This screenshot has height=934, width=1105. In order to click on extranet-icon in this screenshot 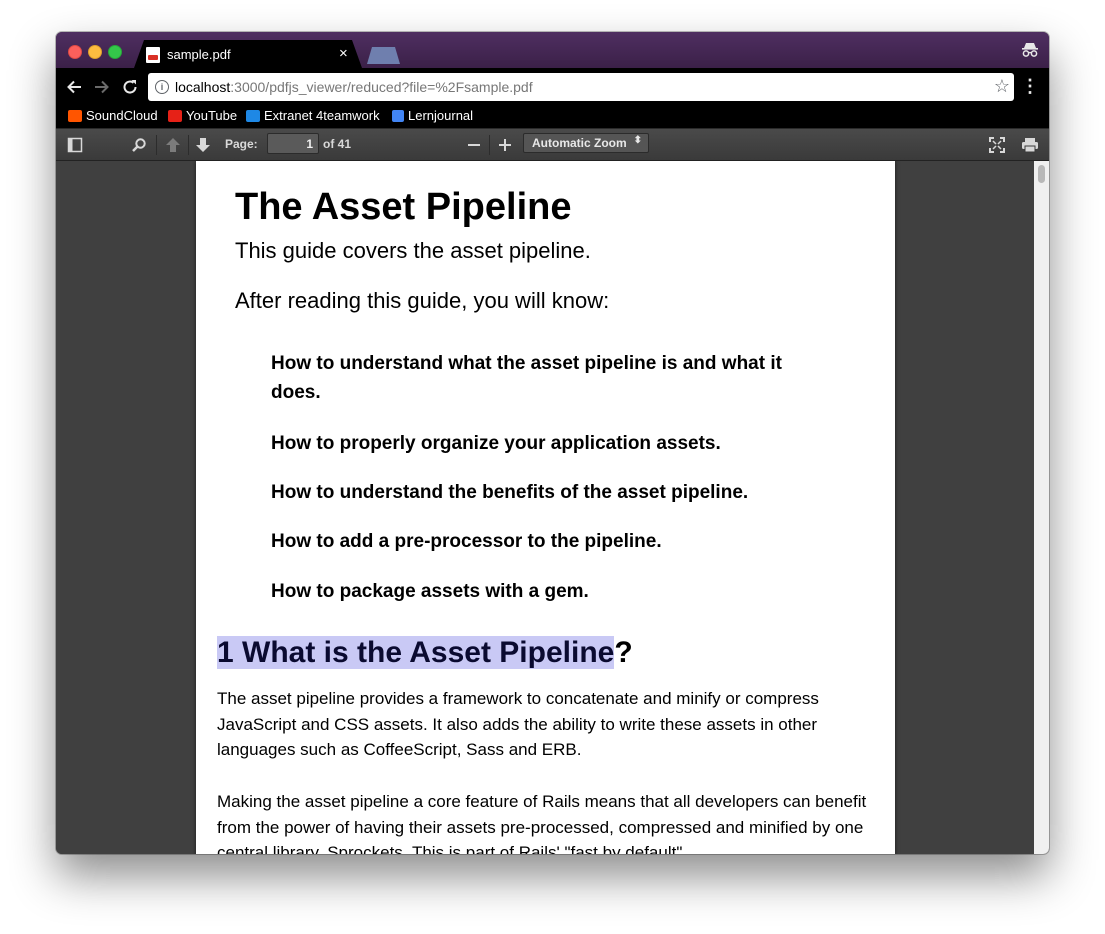, I will do `click(253, 116)`.